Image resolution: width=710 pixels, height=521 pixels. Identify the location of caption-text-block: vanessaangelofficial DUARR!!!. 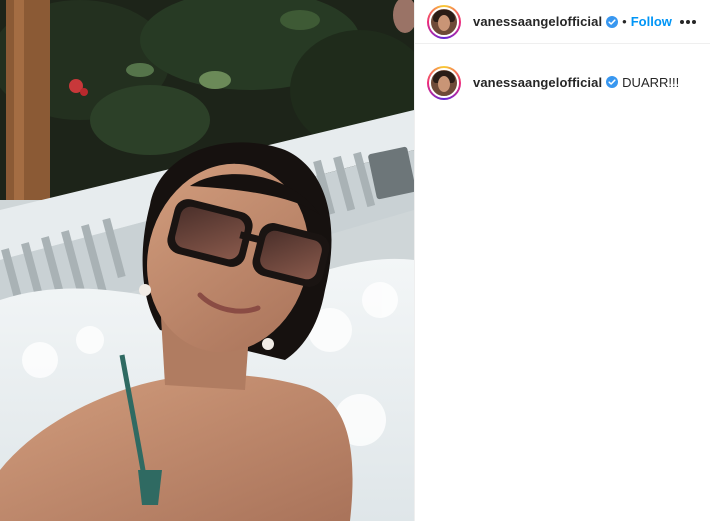
(576, 83).